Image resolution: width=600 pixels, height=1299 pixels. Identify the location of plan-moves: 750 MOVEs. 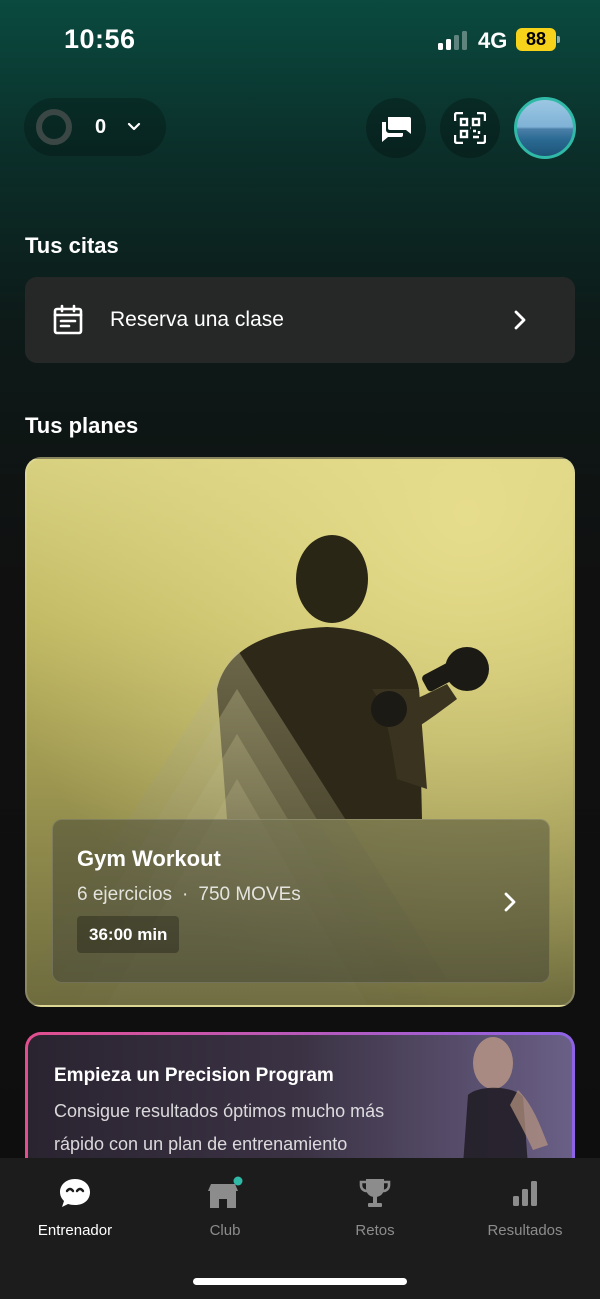
(249, 894).